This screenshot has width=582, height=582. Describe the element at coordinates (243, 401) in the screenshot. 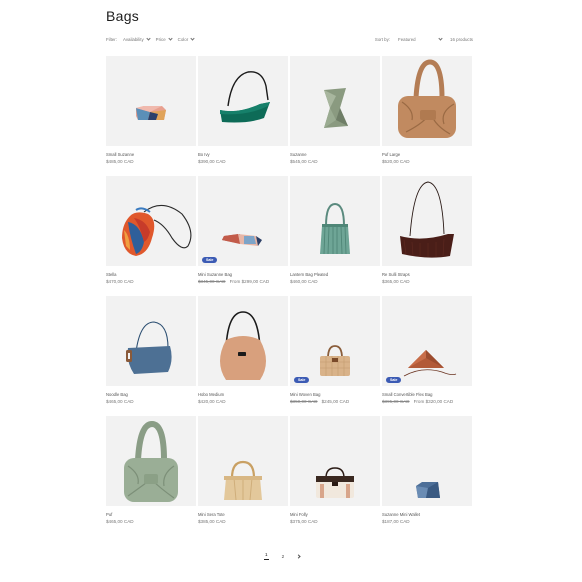

I see `product-price-row: $420,00 CAD` at that location.